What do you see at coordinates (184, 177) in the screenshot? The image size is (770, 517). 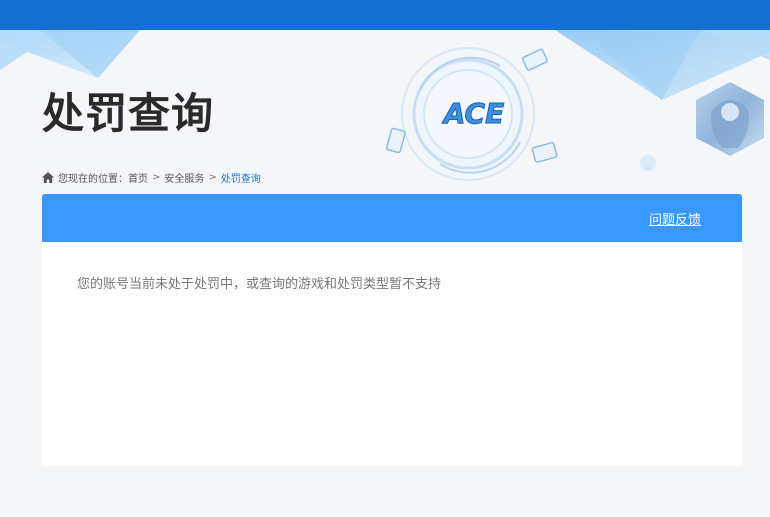 I see `breadcrumb-security-services: 安全服务` at bounding box center [184, 177].